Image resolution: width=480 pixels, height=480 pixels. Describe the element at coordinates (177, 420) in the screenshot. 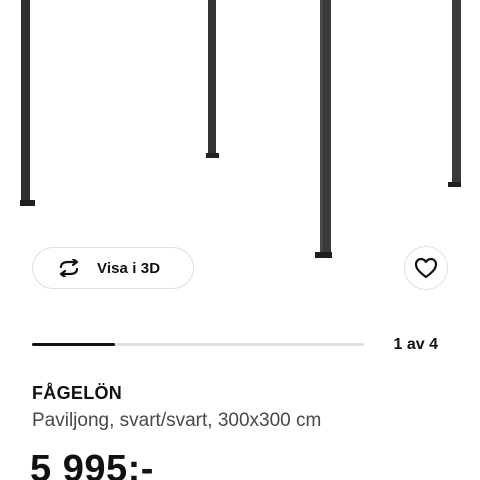

I see `product-description: Paviljong, svart/svart, 300x300 cm` at that location.